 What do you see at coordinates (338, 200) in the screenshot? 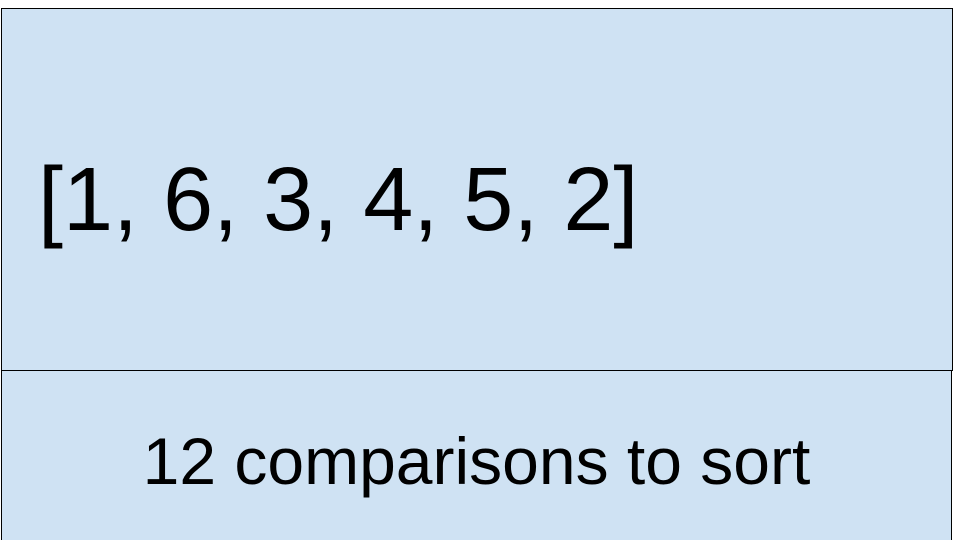
I see `array-text: [1, 6, 3, 4, 5, 2]` at bounding box center [338, 200].